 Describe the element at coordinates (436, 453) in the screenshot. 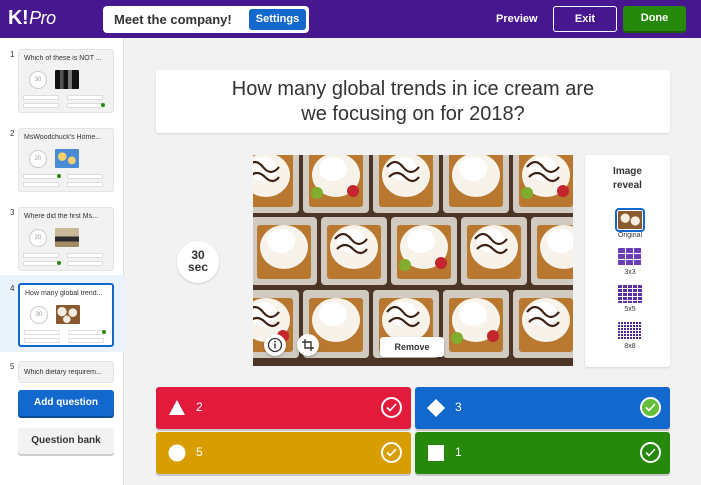

I see `square-icon` at that location.